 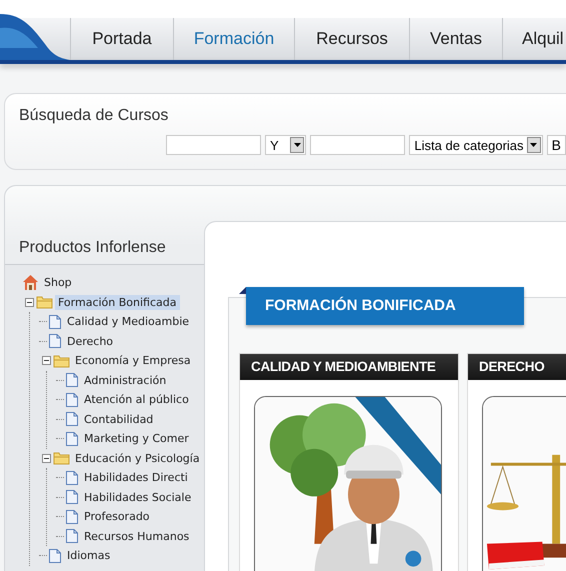 What do you see at coordinates (117, 516) in the screenshot?
I see `tree-item: Profesorado` at bounding box center [117, 516].